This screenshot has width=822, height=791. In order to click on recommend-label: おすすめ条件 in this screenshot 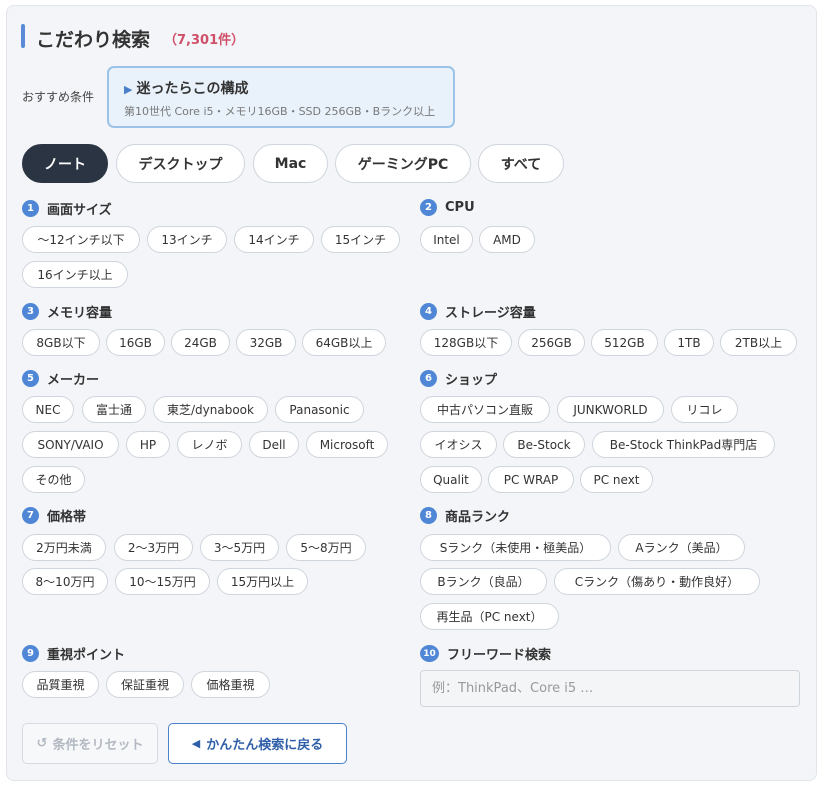, I will do `click(58, 97)`.